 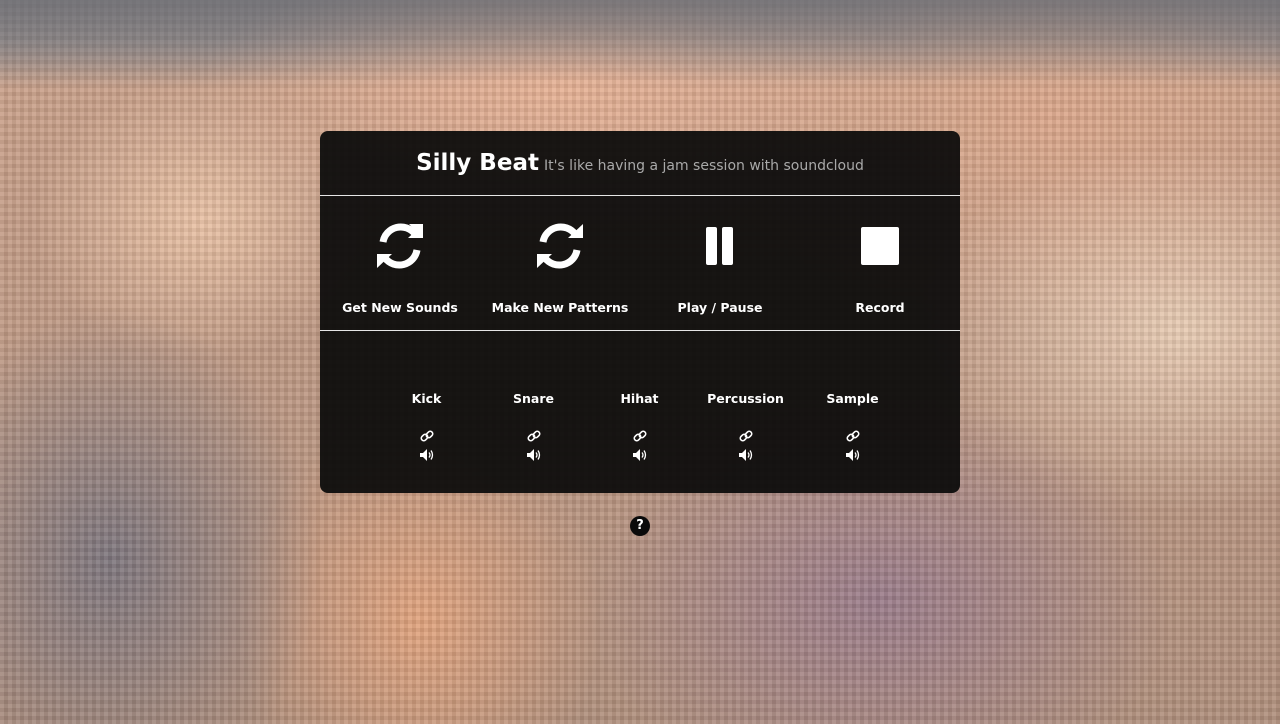 I want to click on track-list: Kick Snare Hihat Percussion Sample, so click(x=640, y=412).